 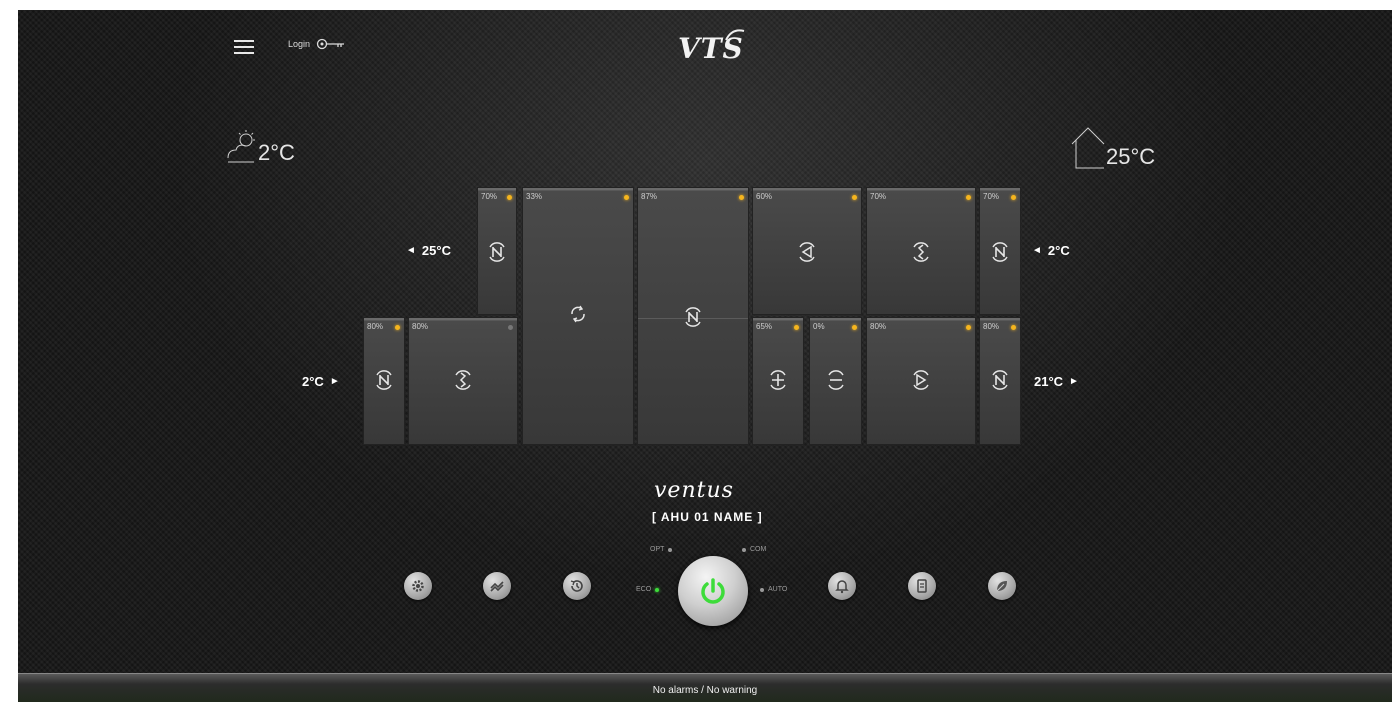 I want to click on tile-intake-damper-top-right: 70%, so click(x=1000, y=251).